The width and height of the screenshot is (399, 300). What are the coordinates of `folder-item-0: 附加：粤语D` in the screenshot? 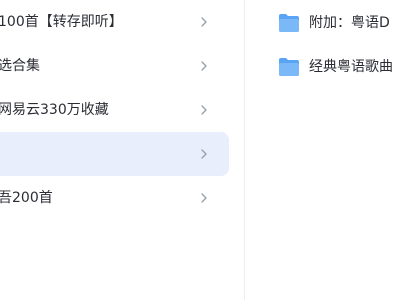 It's located at (338, 23).